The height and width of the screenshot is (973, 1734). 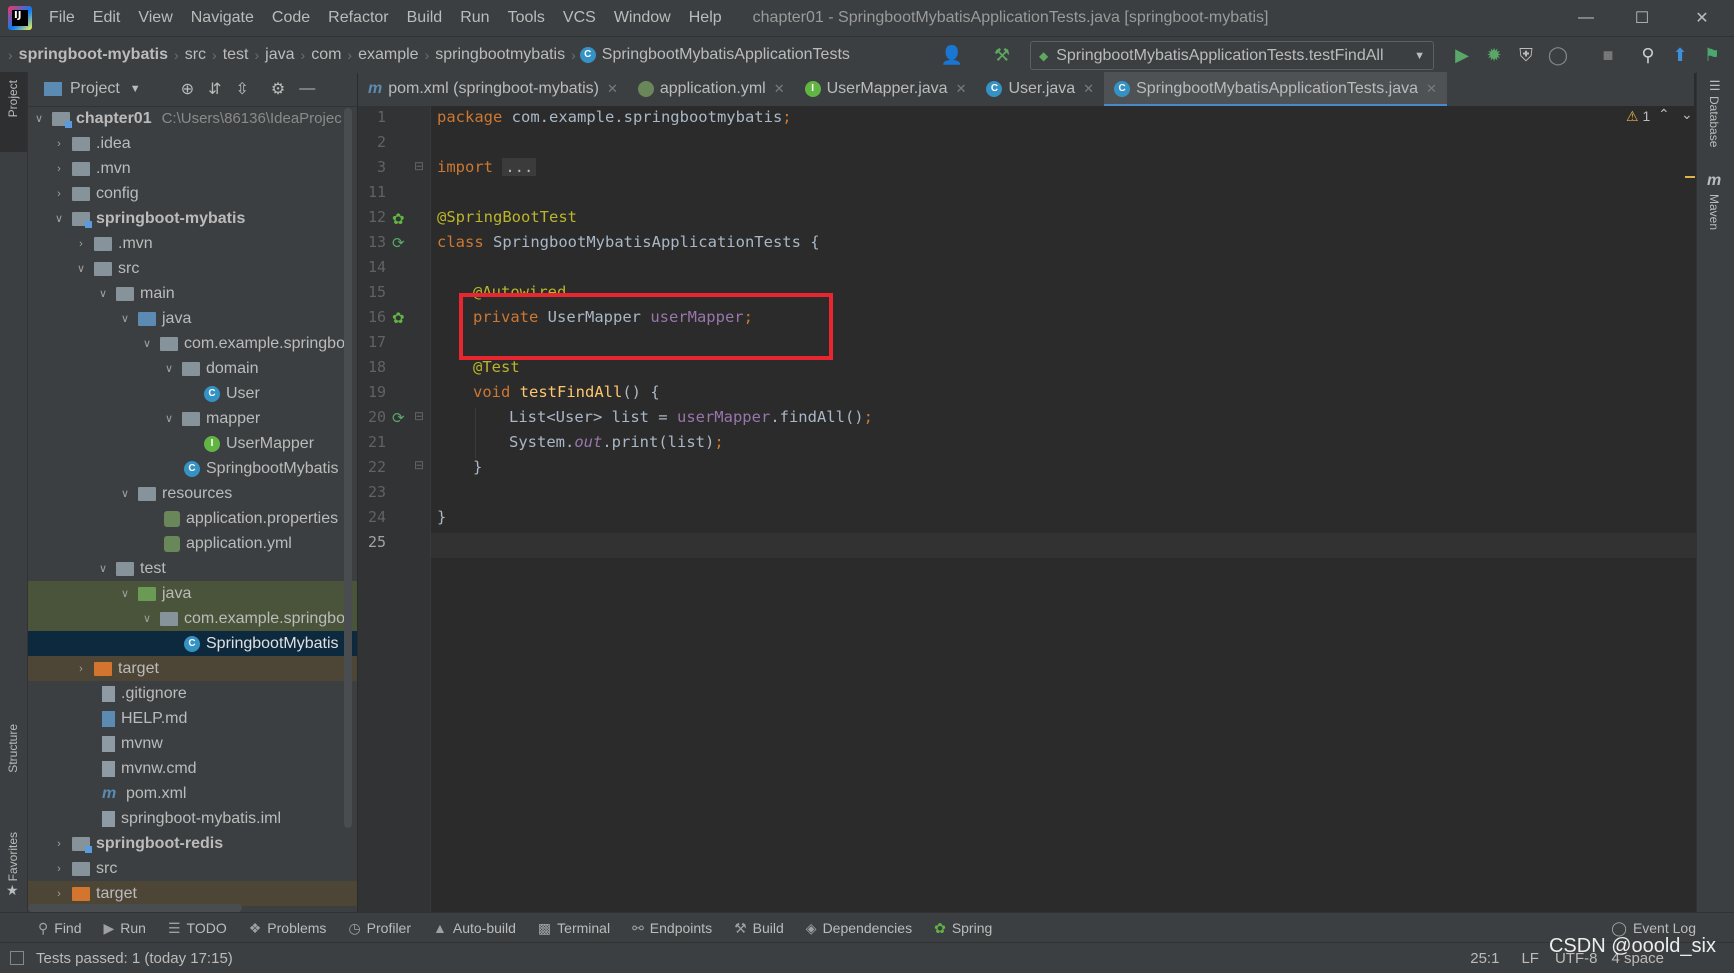 I want to click on tree-item-domain: ∨ domain, so click(x=192, y=368).